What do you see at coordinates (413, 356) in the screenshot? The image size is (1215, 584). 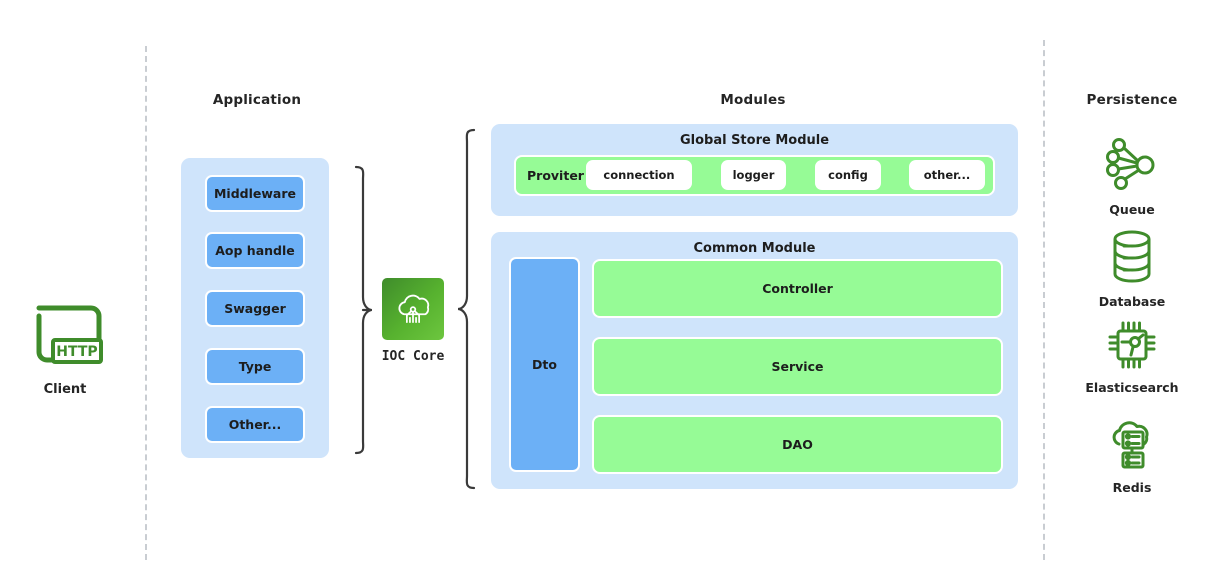 I see `ioc-core-label: IOC Core` at bounding box center [413, 356].